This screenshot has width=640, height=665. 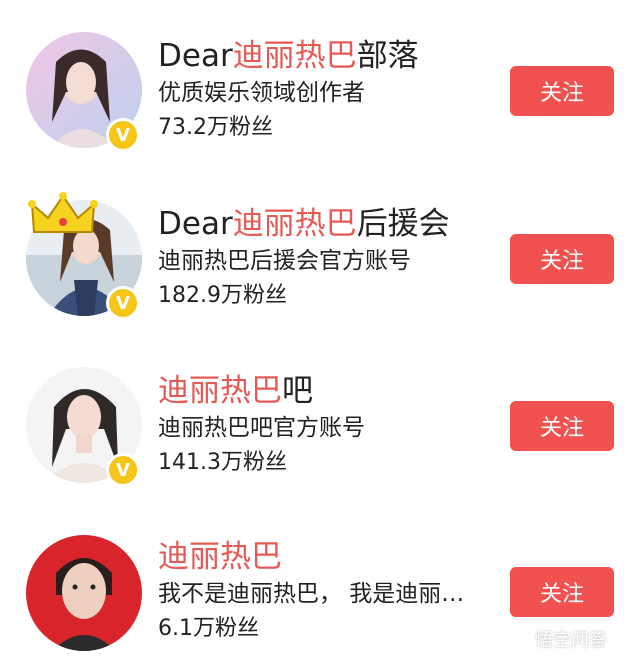 What do you see at coordinates (297, 391) in the screenshot?
I see `name-suffix: 吧` at bounding box center [297, 391].